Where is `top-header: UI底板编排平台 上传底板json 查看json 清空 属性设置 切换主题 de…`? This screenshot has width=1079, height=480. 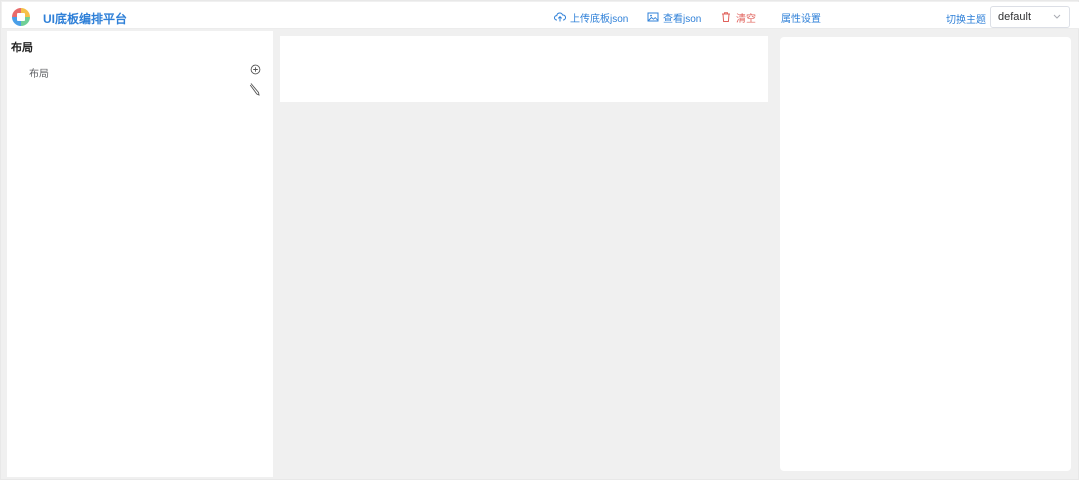 top-header: UI底板编排平台 上传底板json 查看json 清空 属性设置 切换主题 de… is located at coordinates (540, 15).